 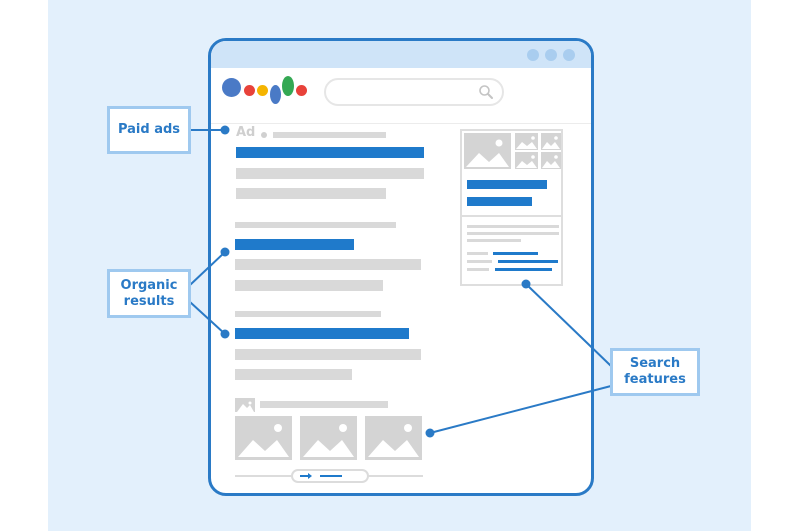 I want to click on carousel-position-indicator, so click(x=331, y=476).